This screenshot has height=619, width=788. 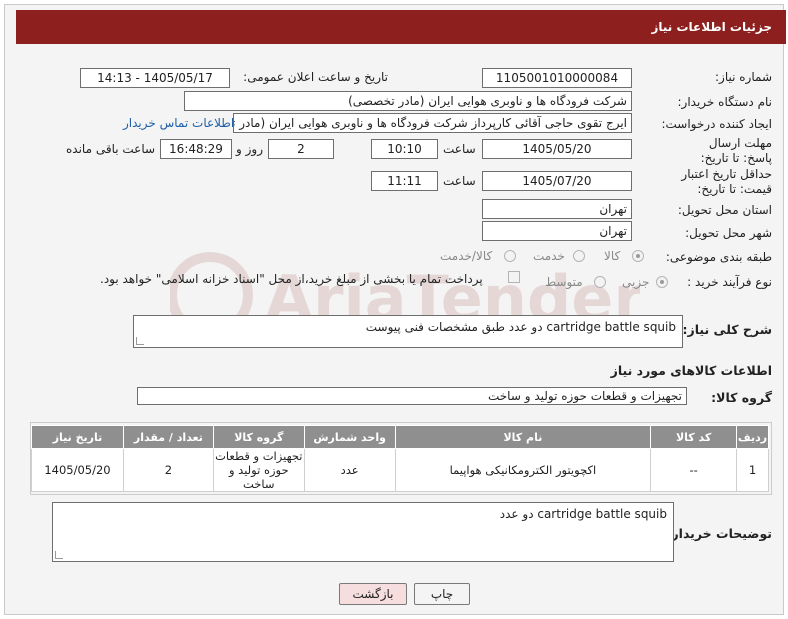 What do you see at coordinates (523, 437) in the screenshot?
I see `col-header-name: نام کالا` at bounding box center [523, 437].